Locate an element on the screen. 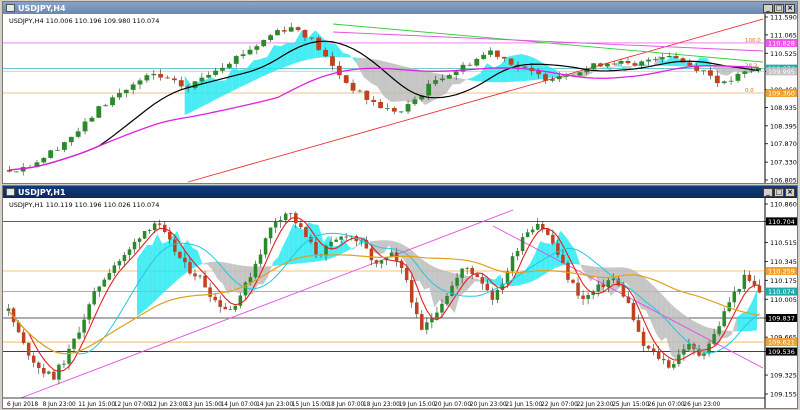  price-tag-label: 109.837 is located at coordinates (781, 319).